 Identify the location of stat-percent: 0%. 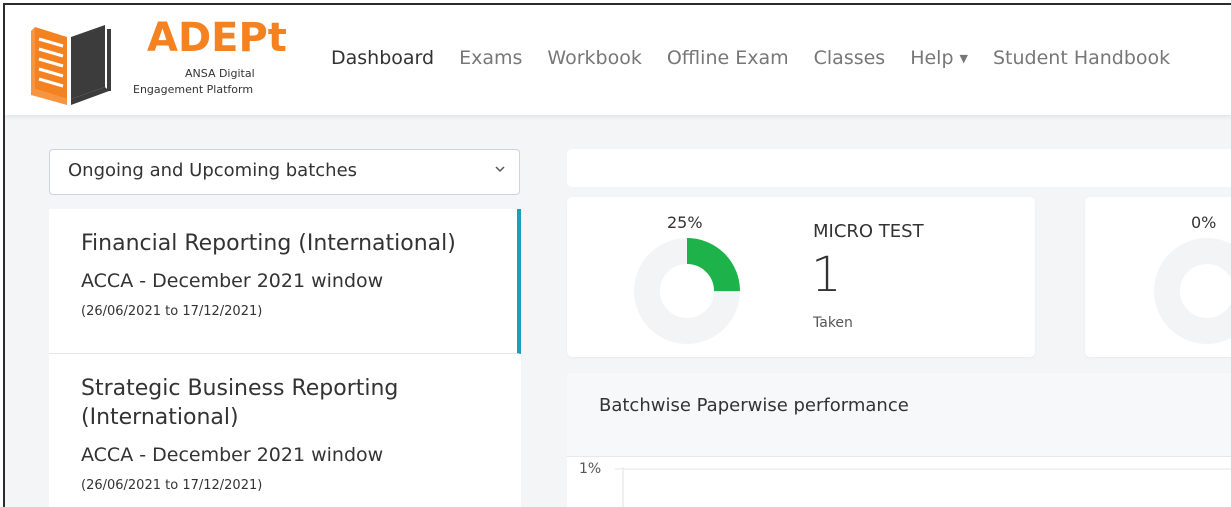
(1204, 222).